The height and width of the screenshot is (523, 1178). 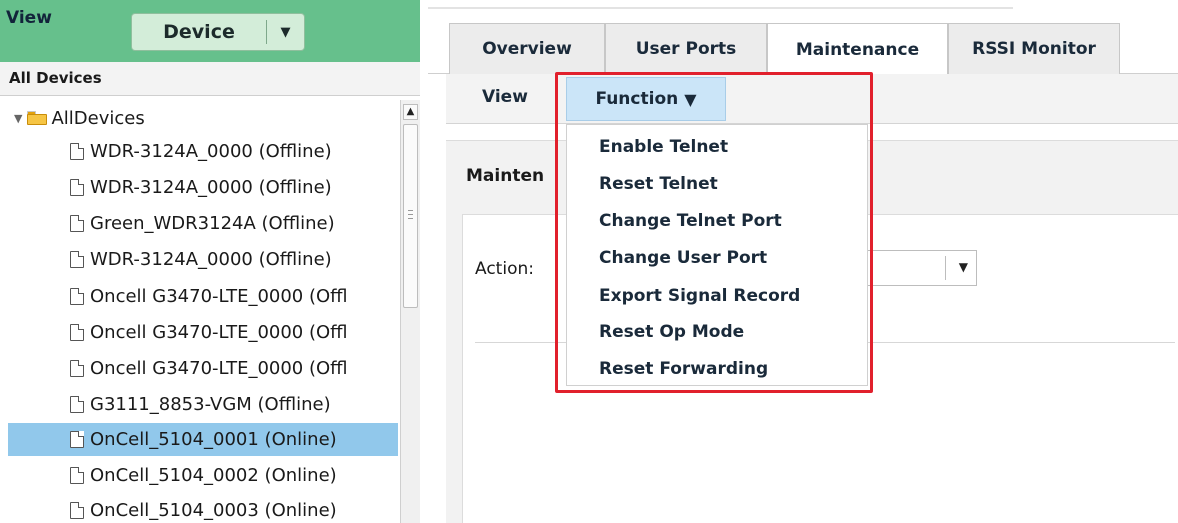 I want to click on device-label: OnCell_5104_0003 (Online), so click(x=213, y=510).